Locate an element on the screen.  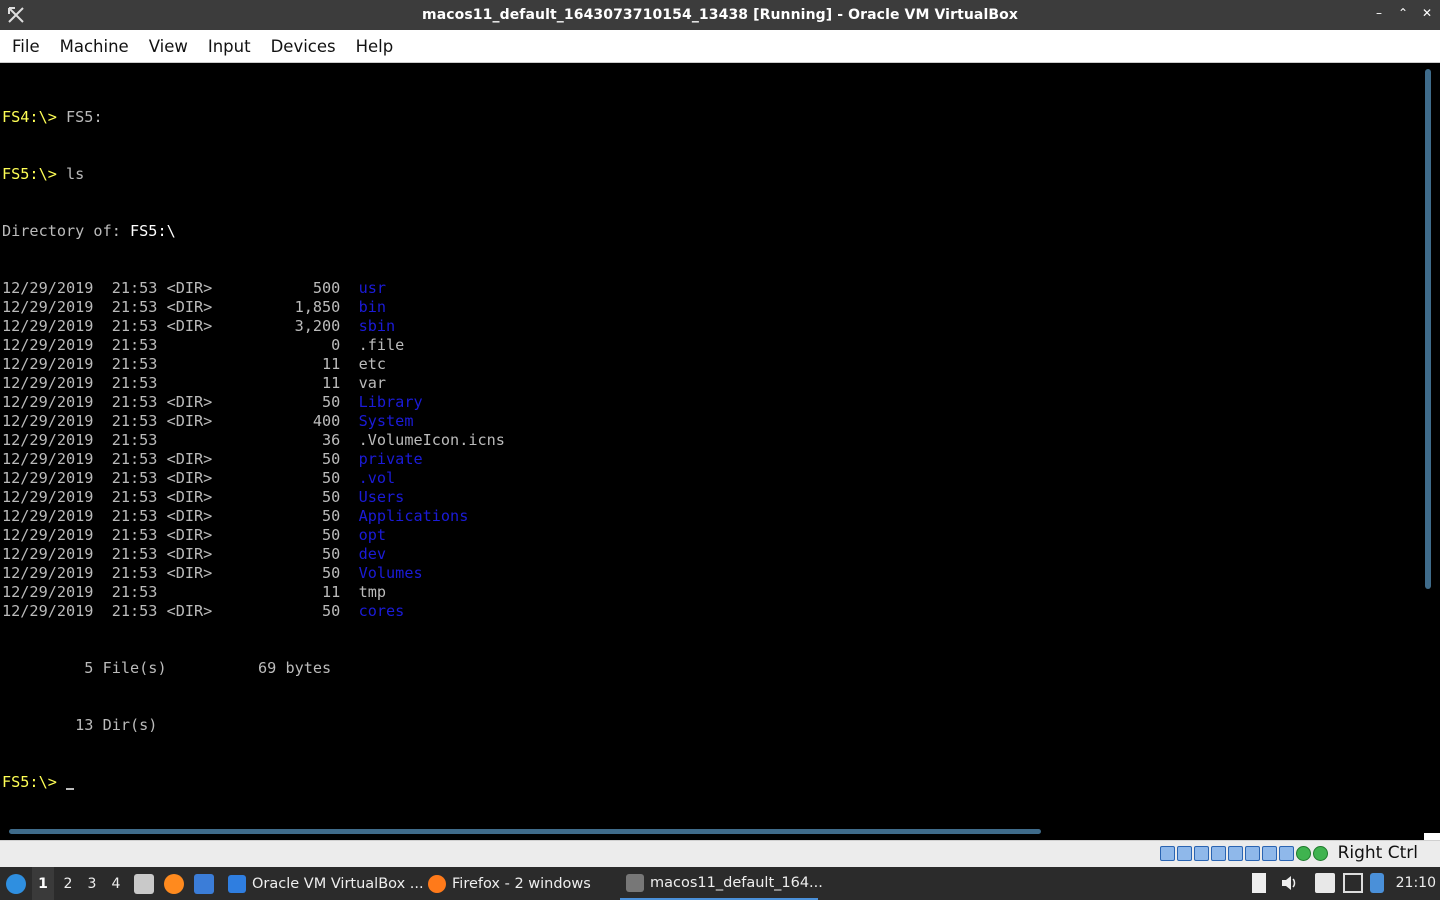
directory-entry: 12/29/2019 21:53 <DIR> 400 System is located at coordinates (253, 421).